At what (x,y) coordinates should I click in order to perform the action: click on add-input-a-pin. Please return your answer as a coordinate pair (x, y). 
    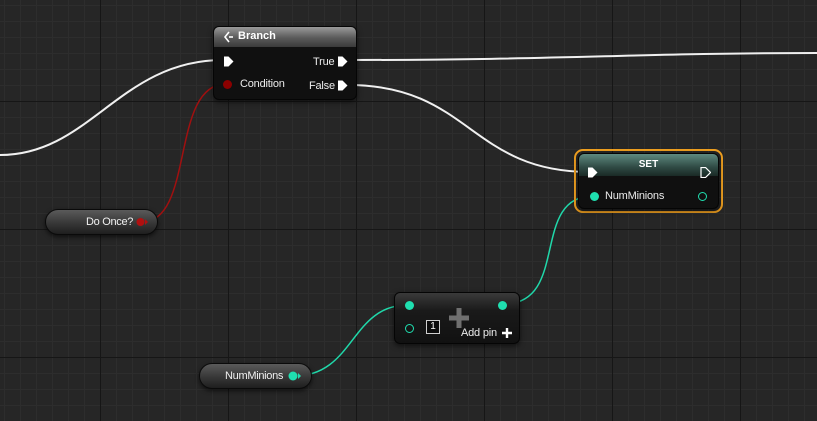
    Looking at the image, I should click on (409, 305).